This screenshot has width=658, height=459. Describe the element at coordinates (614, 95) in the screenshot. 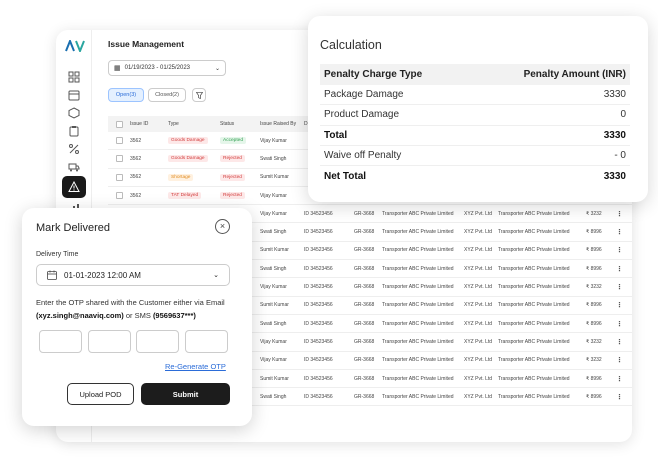

I see `penalty-amount: 3330` at that location.